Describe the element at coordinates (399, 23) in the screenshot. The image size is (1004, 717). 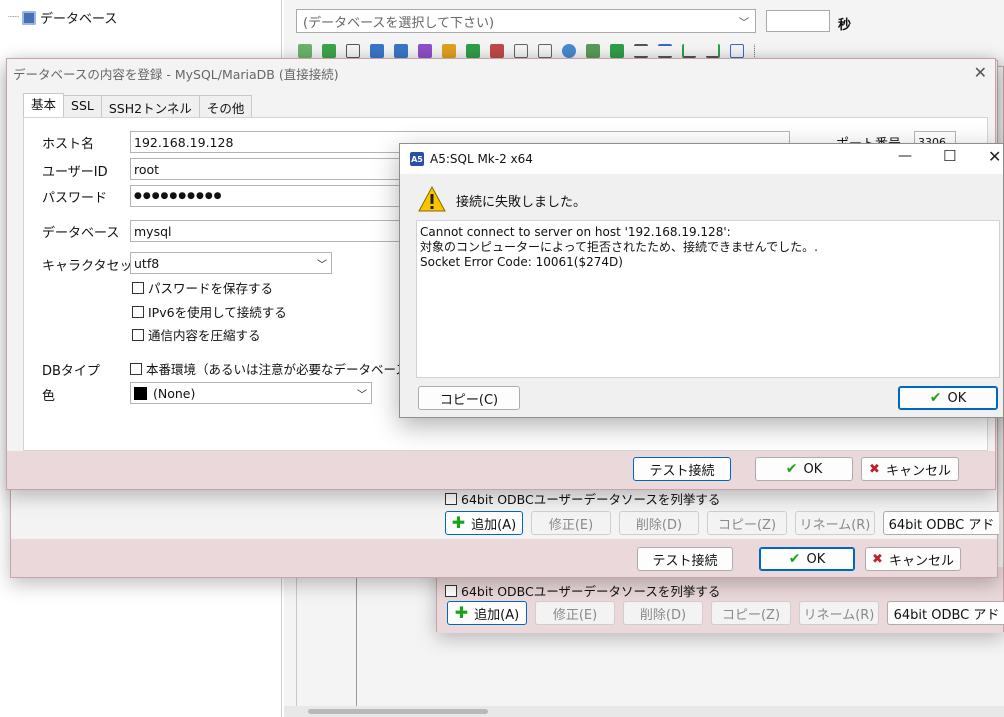
I see `database-select-value: (データベースを選択して下さい)` at that location.